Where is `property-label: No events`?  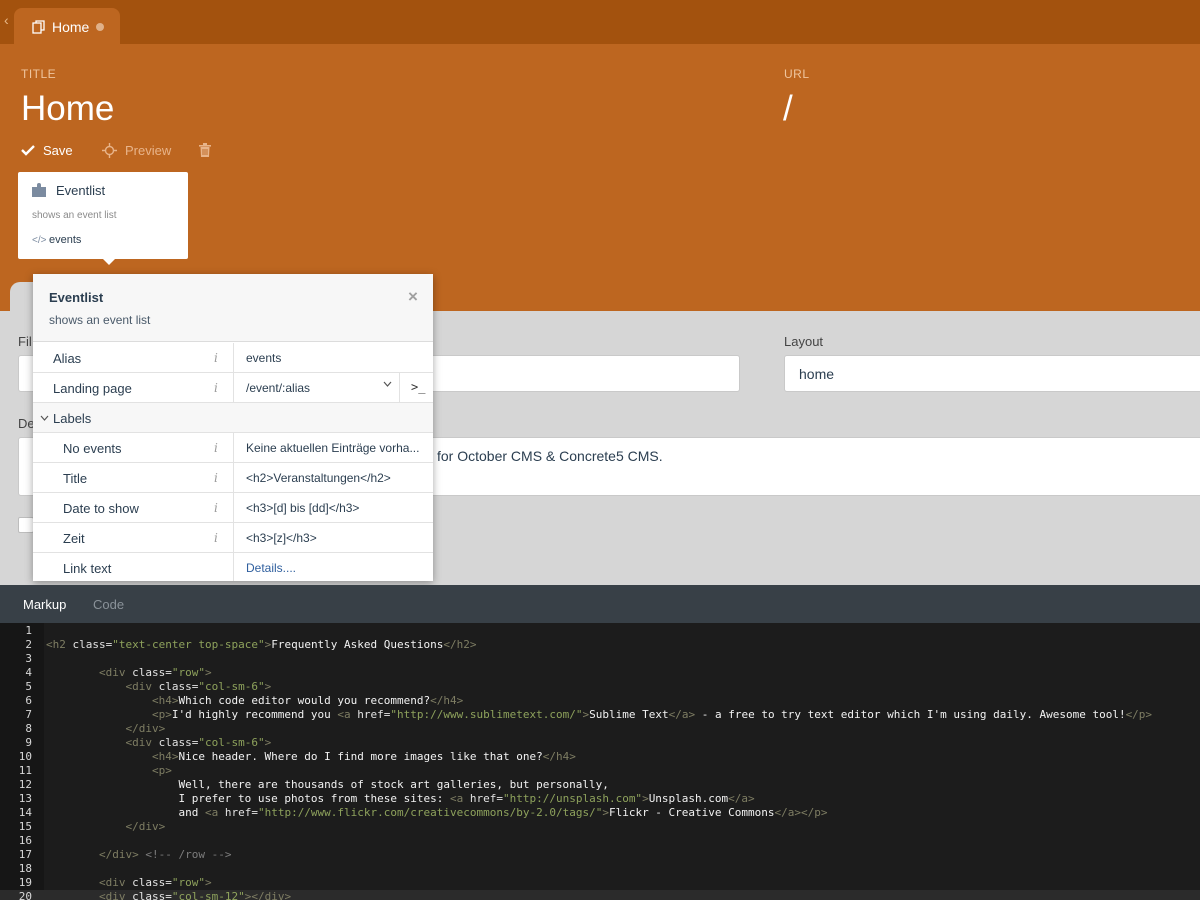 property-label: No events is located at coordinates (92, 448).